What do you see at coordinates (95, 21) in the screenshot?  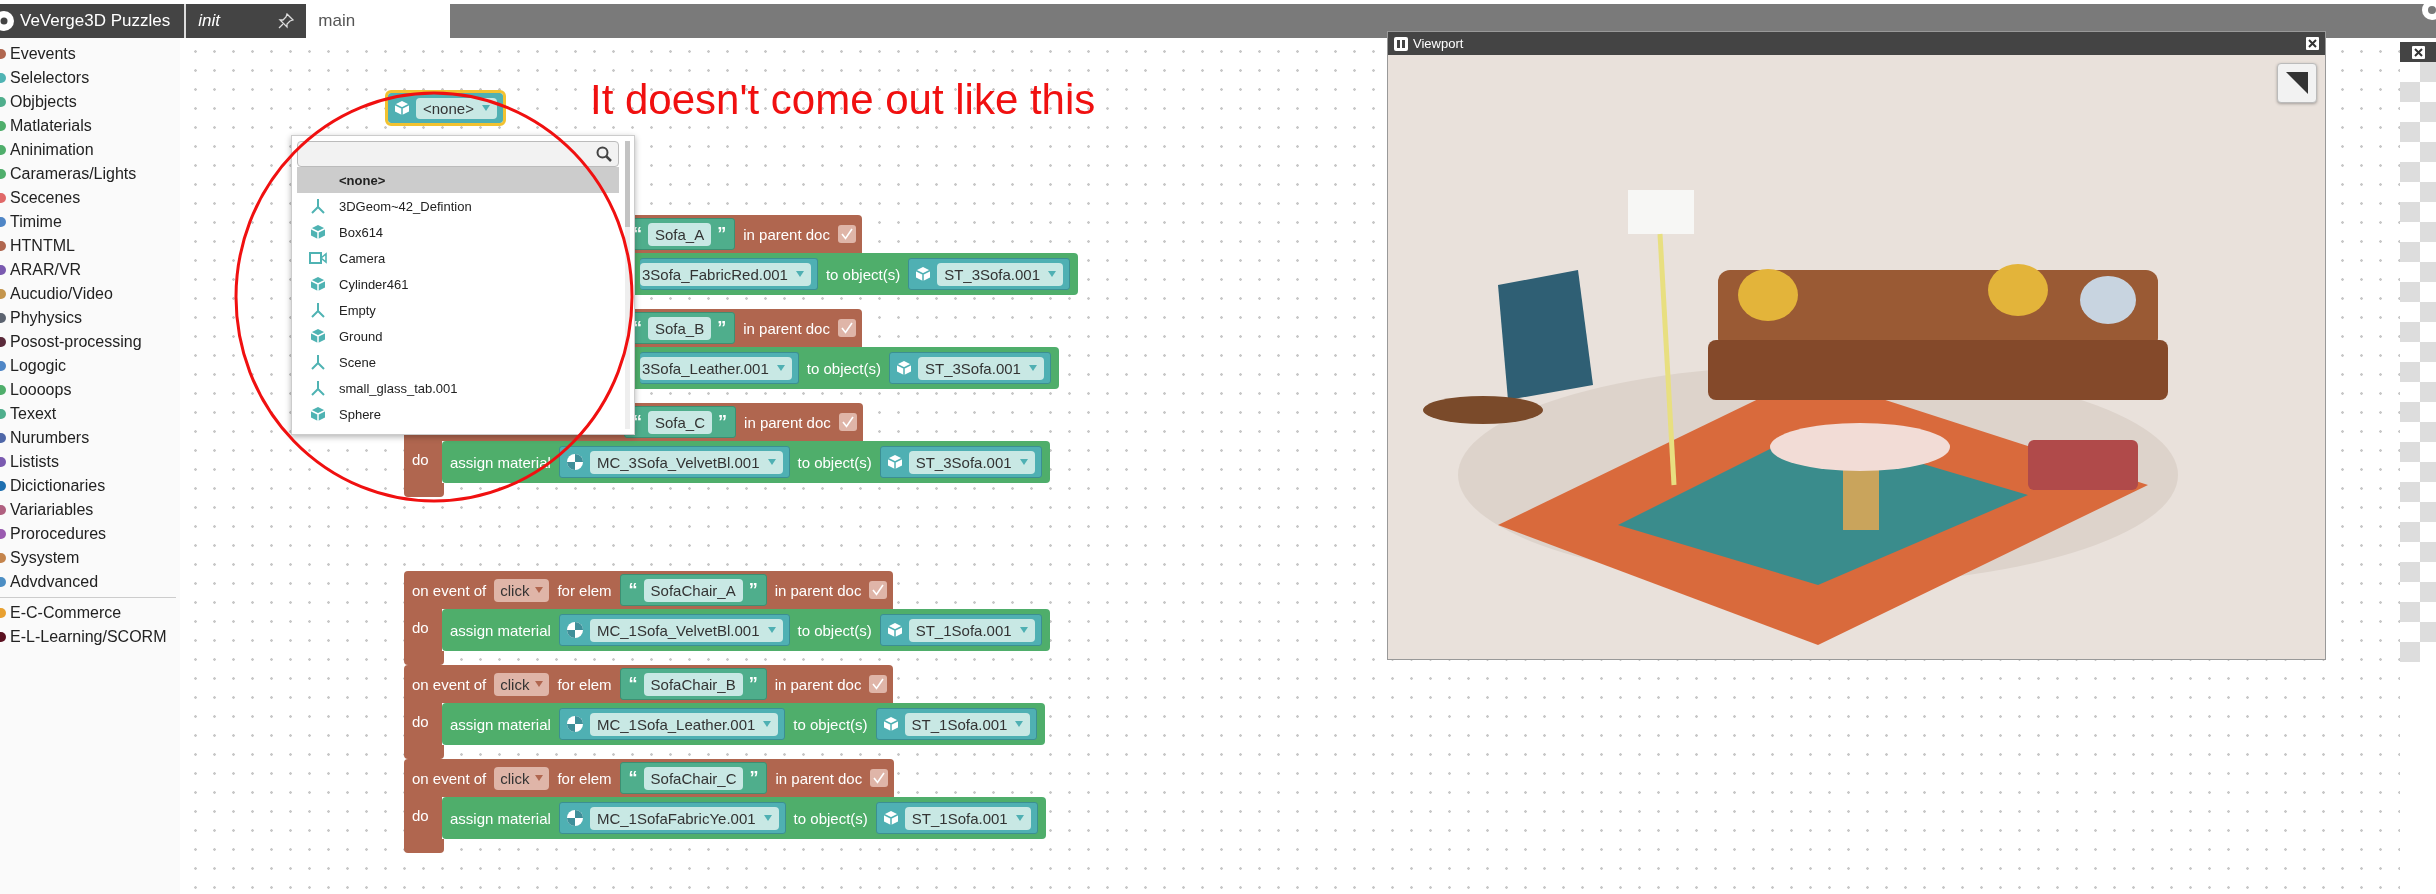 I see `app-title: VeVerge3D Puzzles` at bounding box center [95, 21].